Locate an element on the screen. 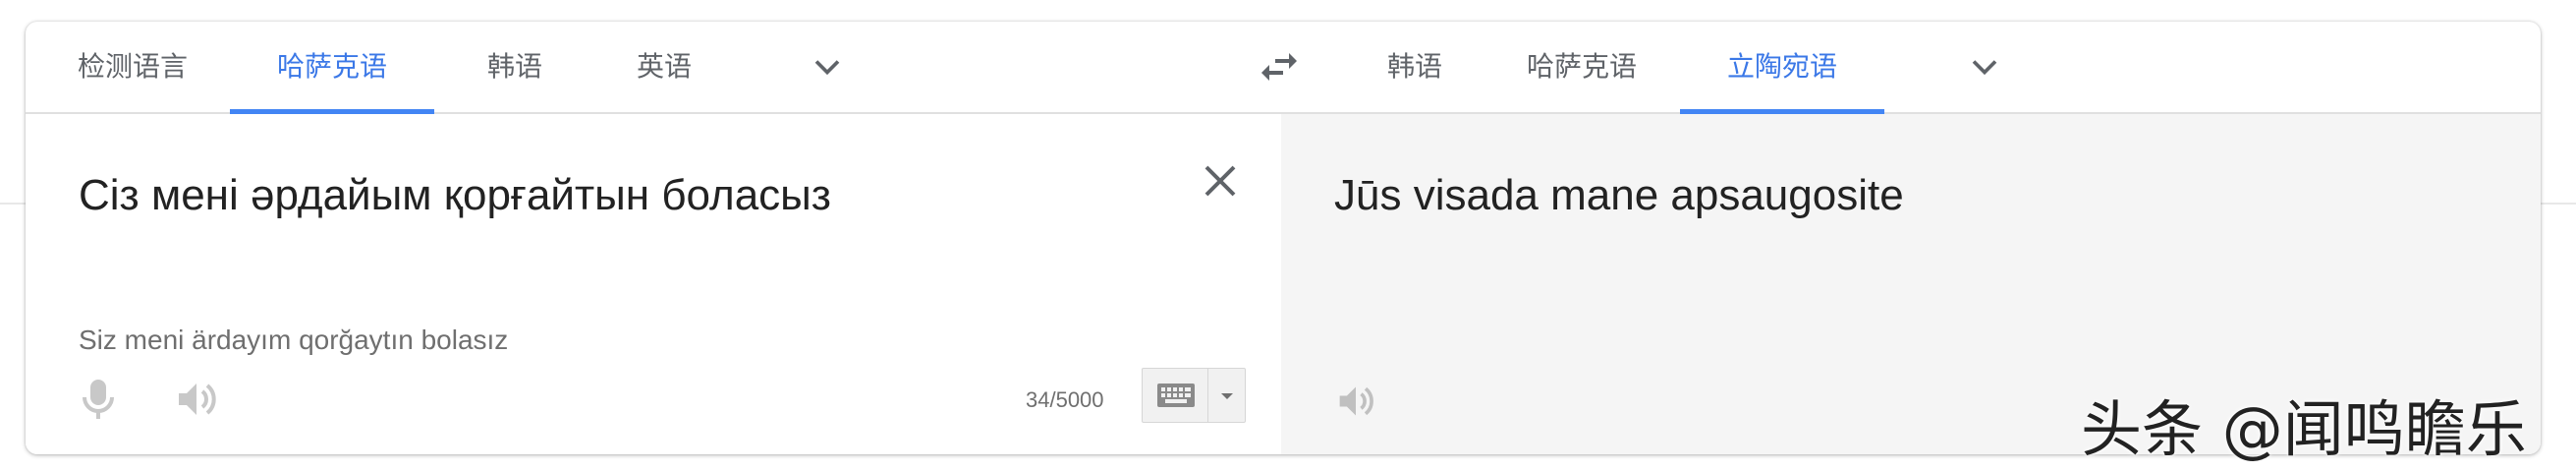 The width and height of the screenshot is (2576, 472). close-icon is located at coordinates (1220, 181).